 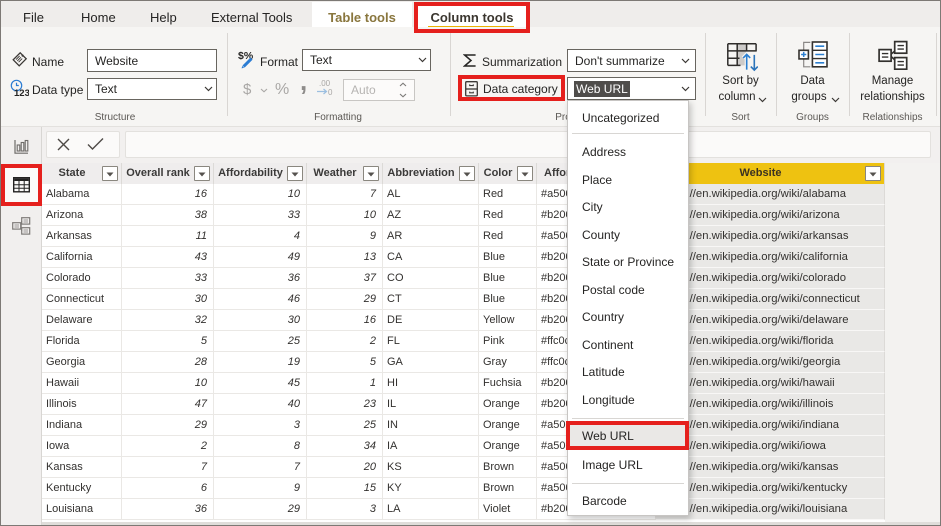 I want to click on svg-text: .00, so click(x=325, y=83).